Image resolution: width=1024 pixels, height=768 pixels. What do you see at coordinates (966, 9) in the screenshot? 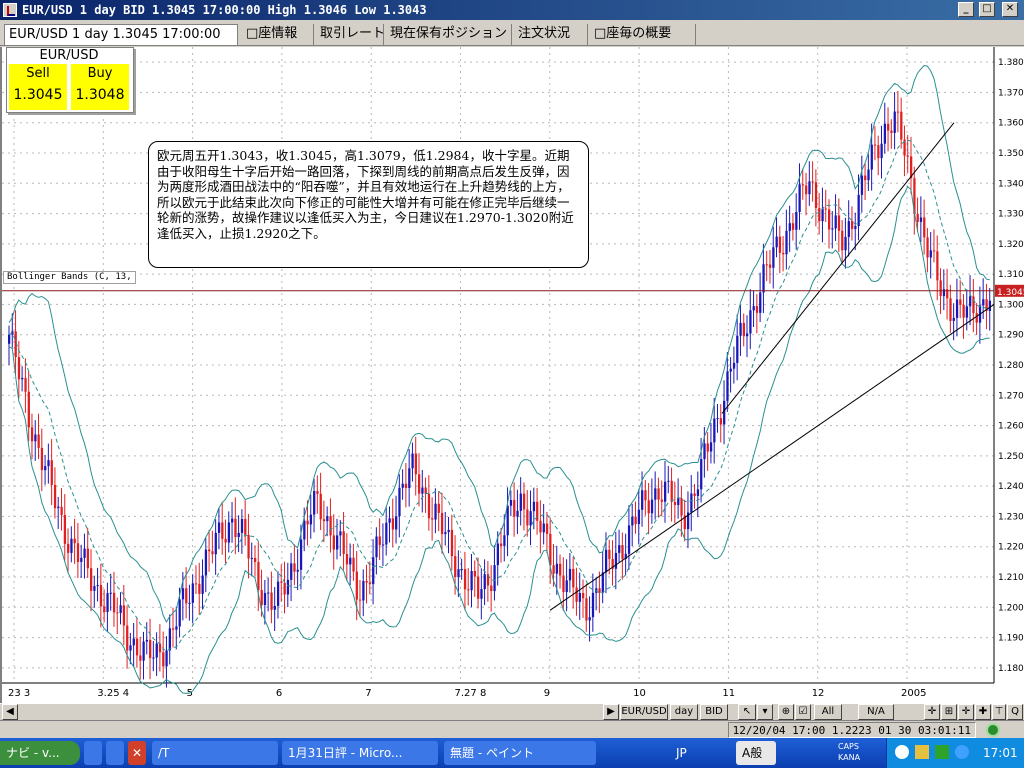
I see `minimize-button: _` at bounding box center [966, 9].